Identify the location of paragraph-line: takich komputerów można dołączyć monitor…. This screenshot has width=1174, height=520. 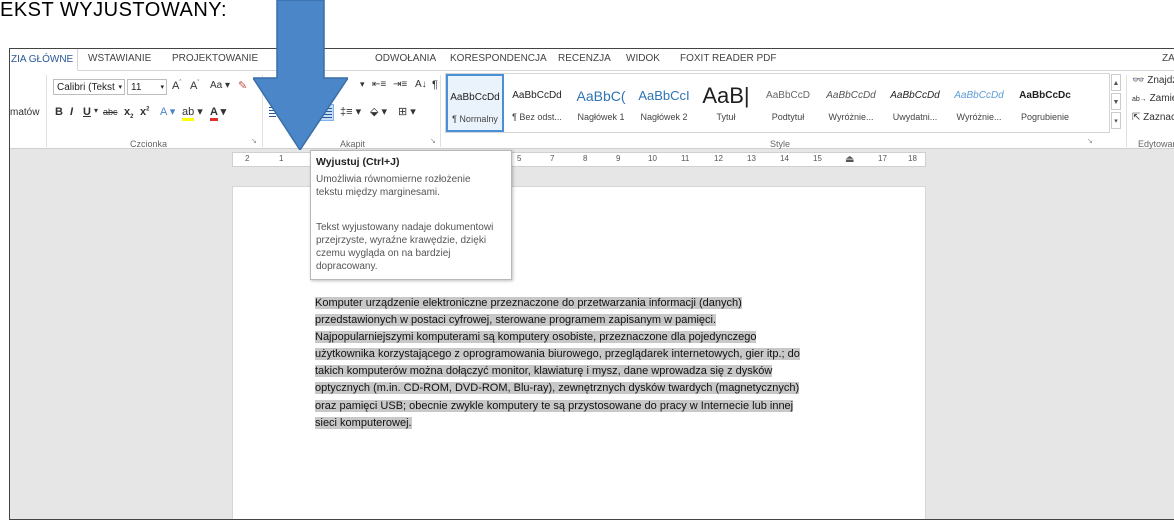
(544, 371).